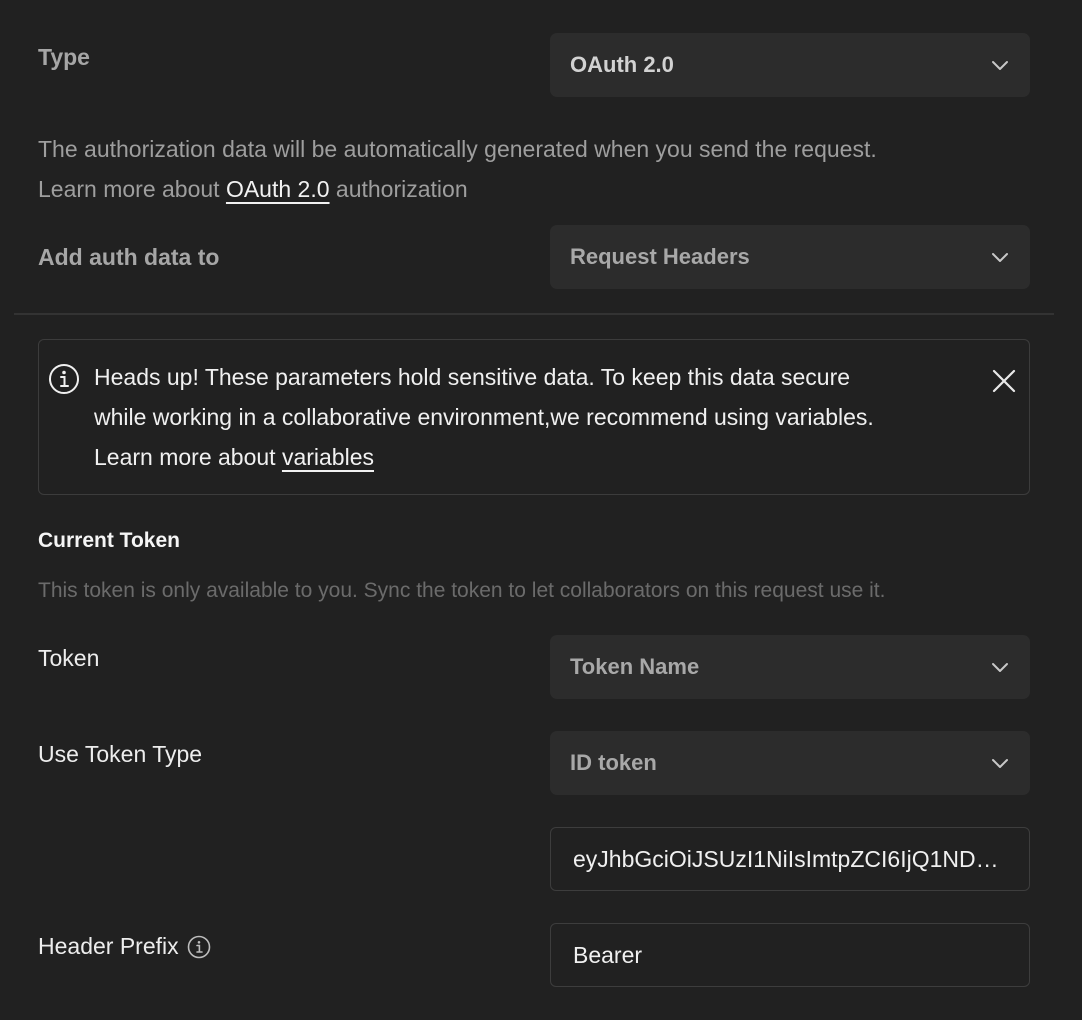 Image resolution: width=1082 pixels, height=1020 pixels. What do you see at coordinates (328, 457) in the screenshot?
I see `variables-doc-link: variables` at bounding box center [328, 457].